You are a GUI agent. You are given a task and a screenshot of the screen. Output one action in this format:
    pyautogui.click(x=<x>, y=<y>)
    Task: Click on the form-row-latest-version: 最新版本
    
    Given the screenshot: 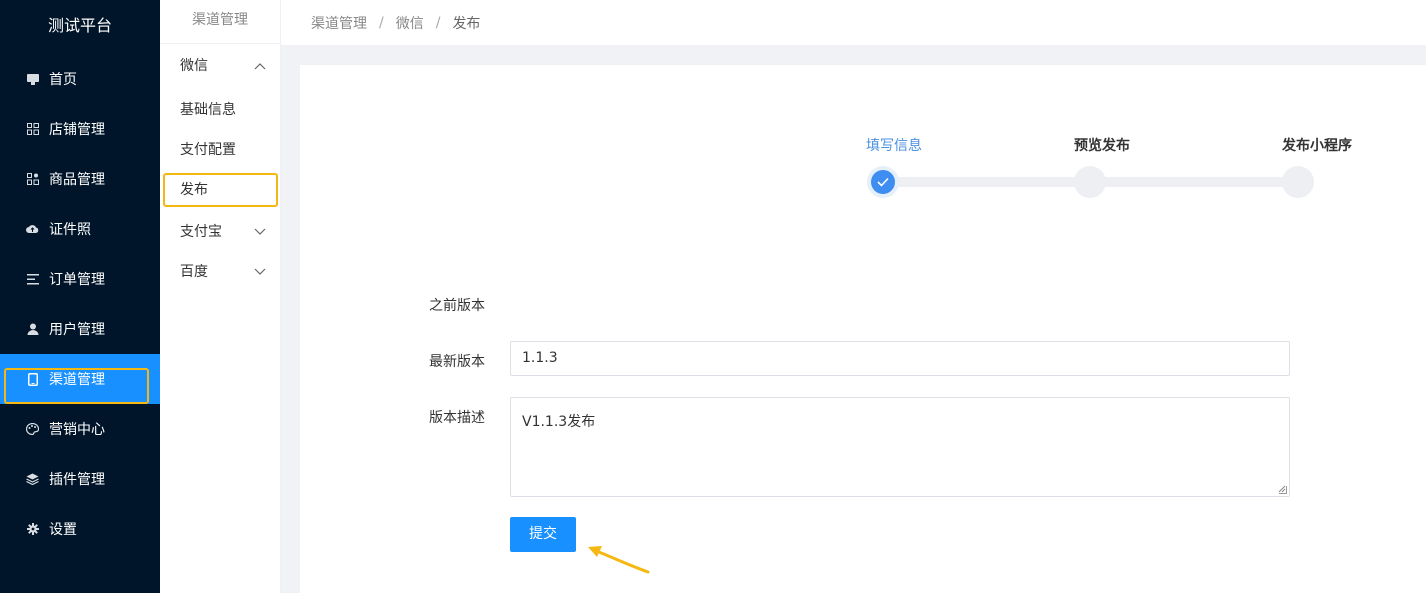 What is the action you would take?
    pyautogui.click(x=457, y=361)
    